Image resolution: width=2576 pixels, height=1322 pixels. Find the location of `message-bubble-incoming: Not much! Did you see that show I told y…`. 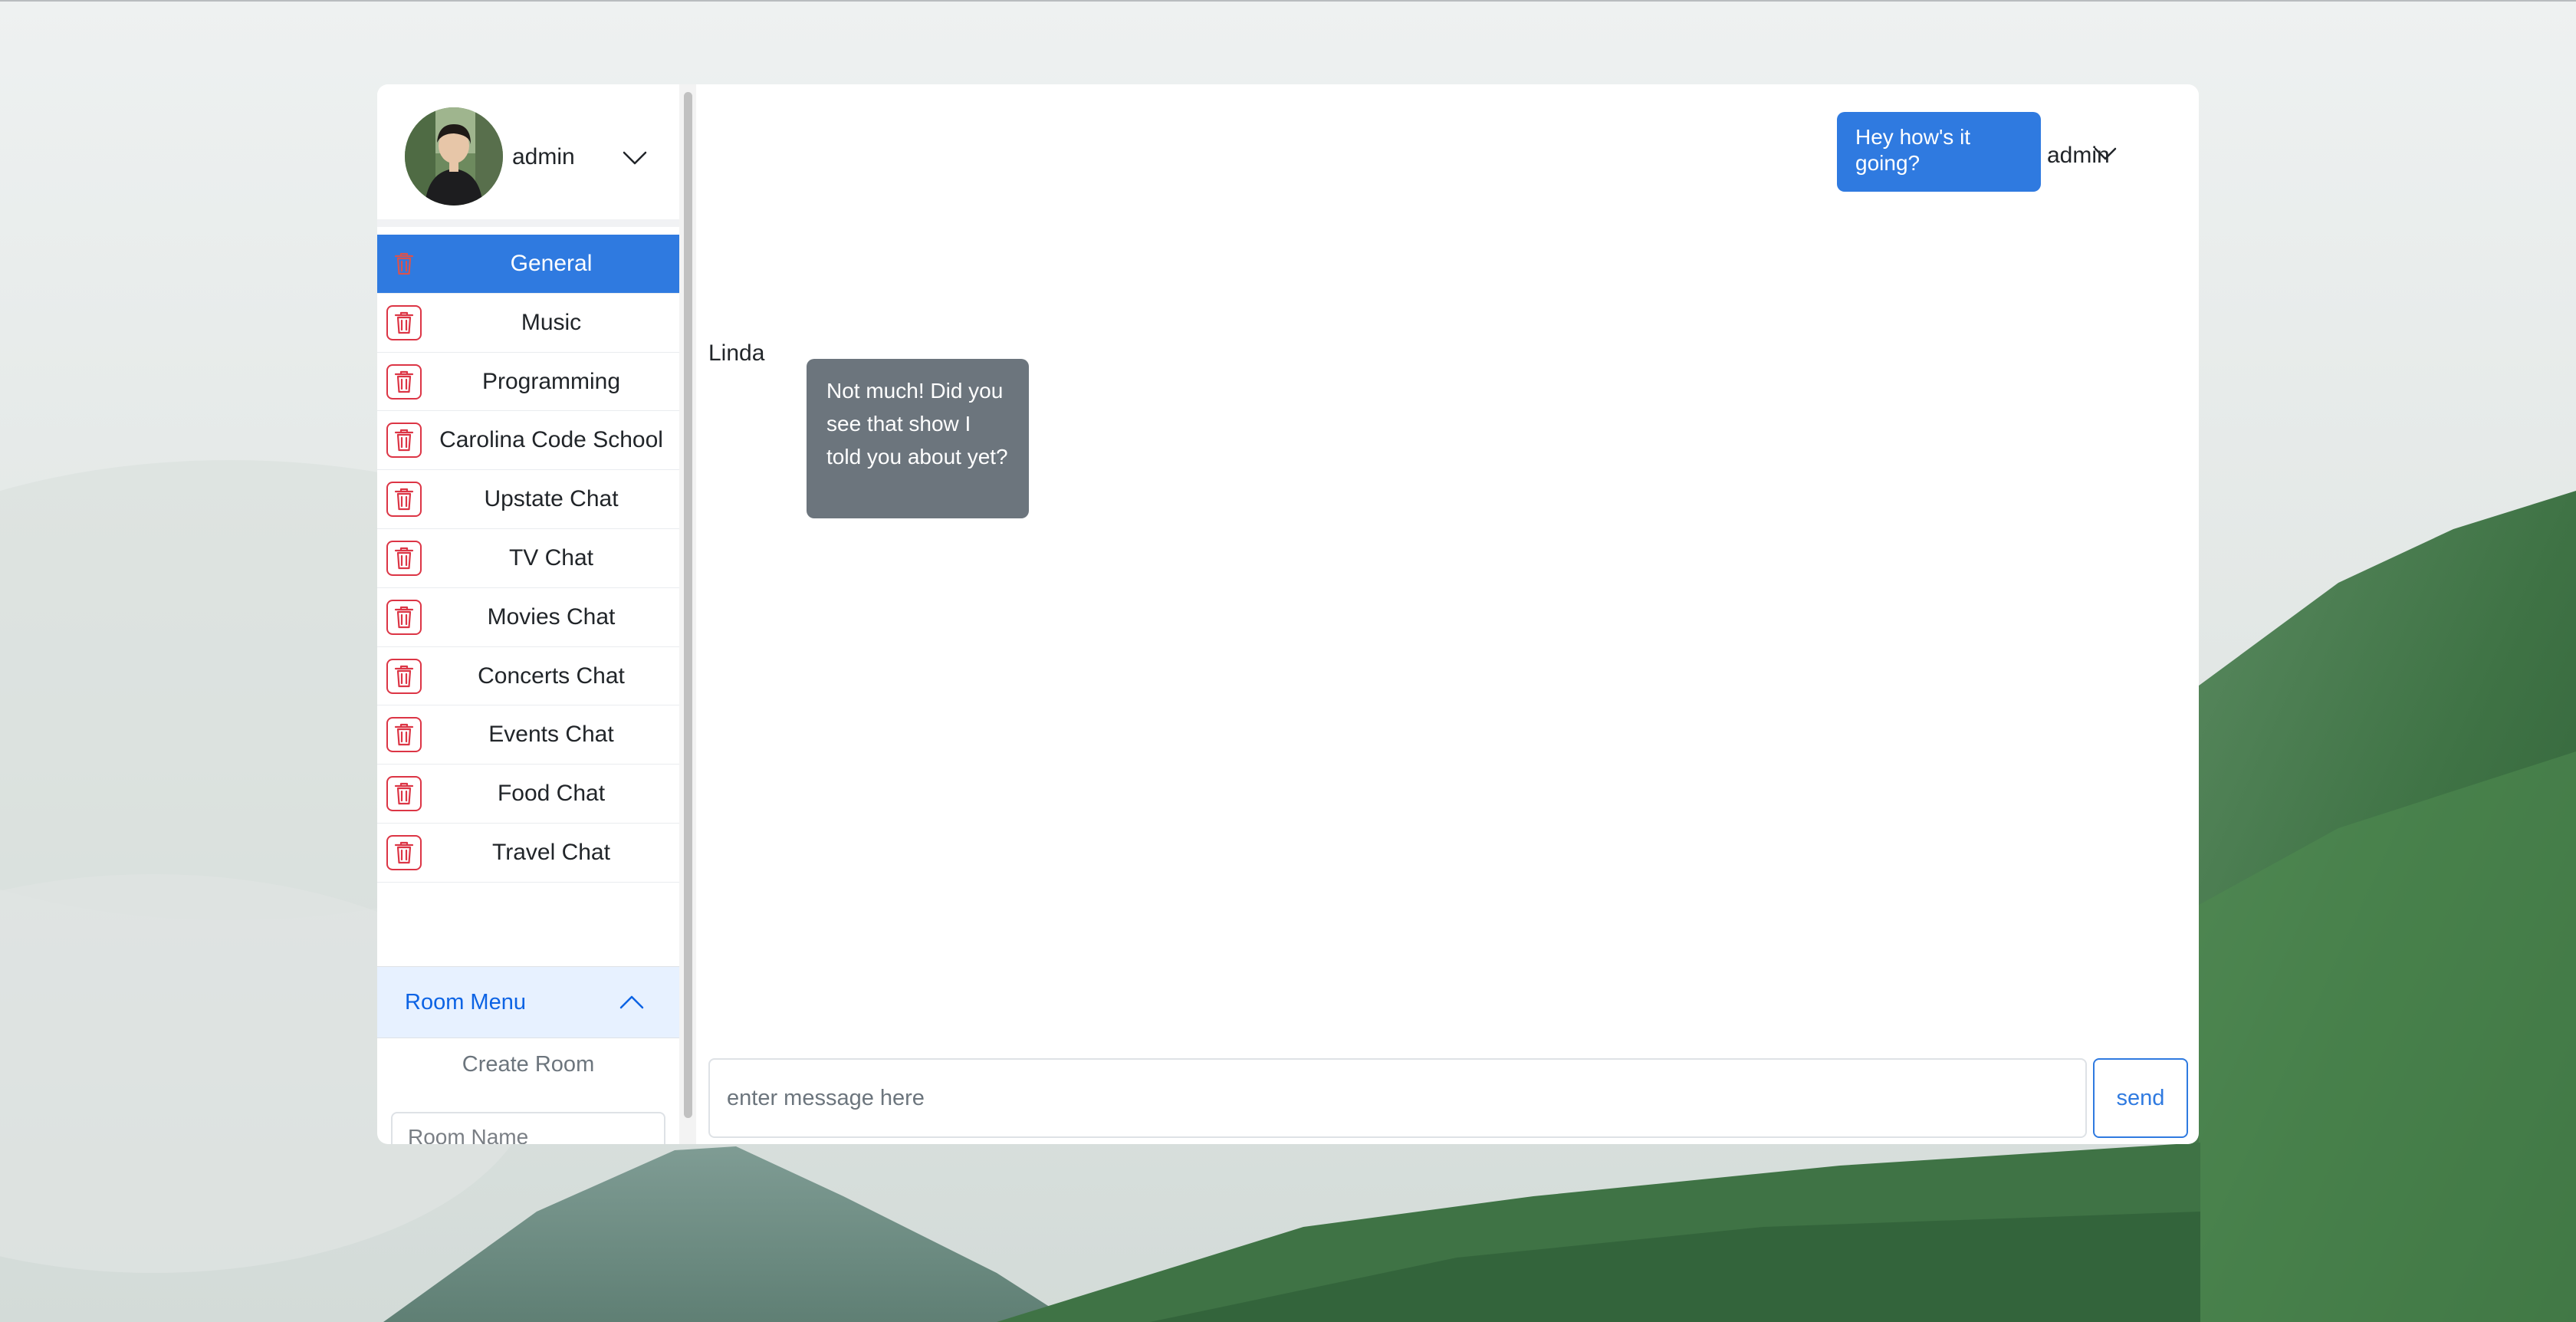

message-bubble-incoming: Not much! Did you see that show I told y… is located at coordinates (918, 438).